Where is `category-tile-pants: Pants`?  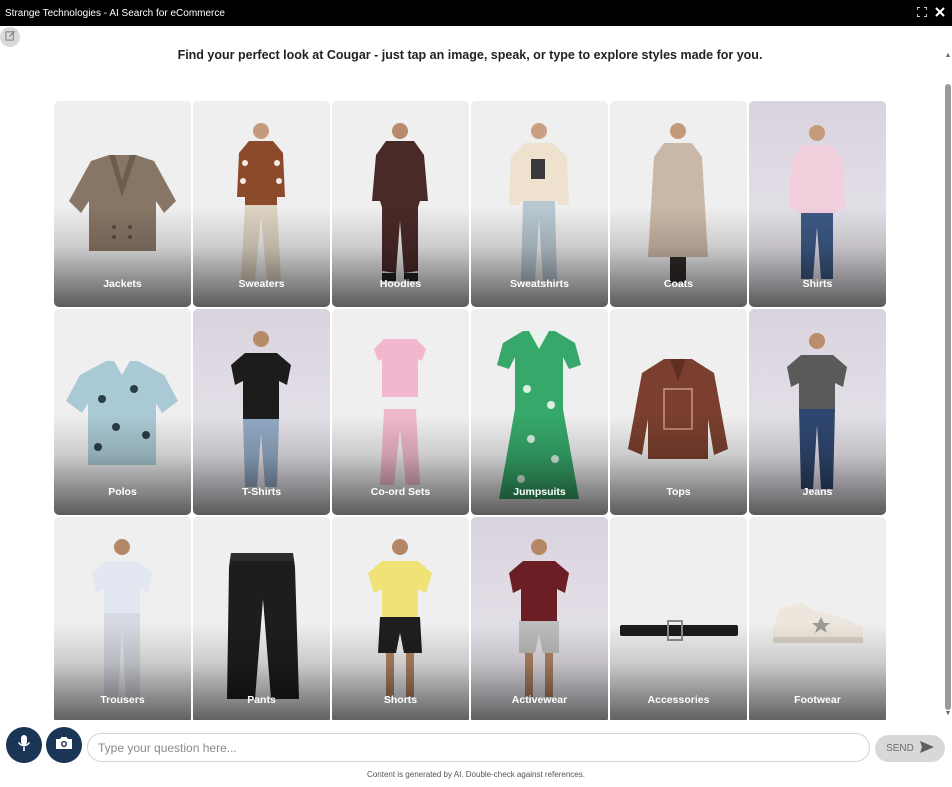 category-tile-pants: Pants is located at coordinates (261, 618).